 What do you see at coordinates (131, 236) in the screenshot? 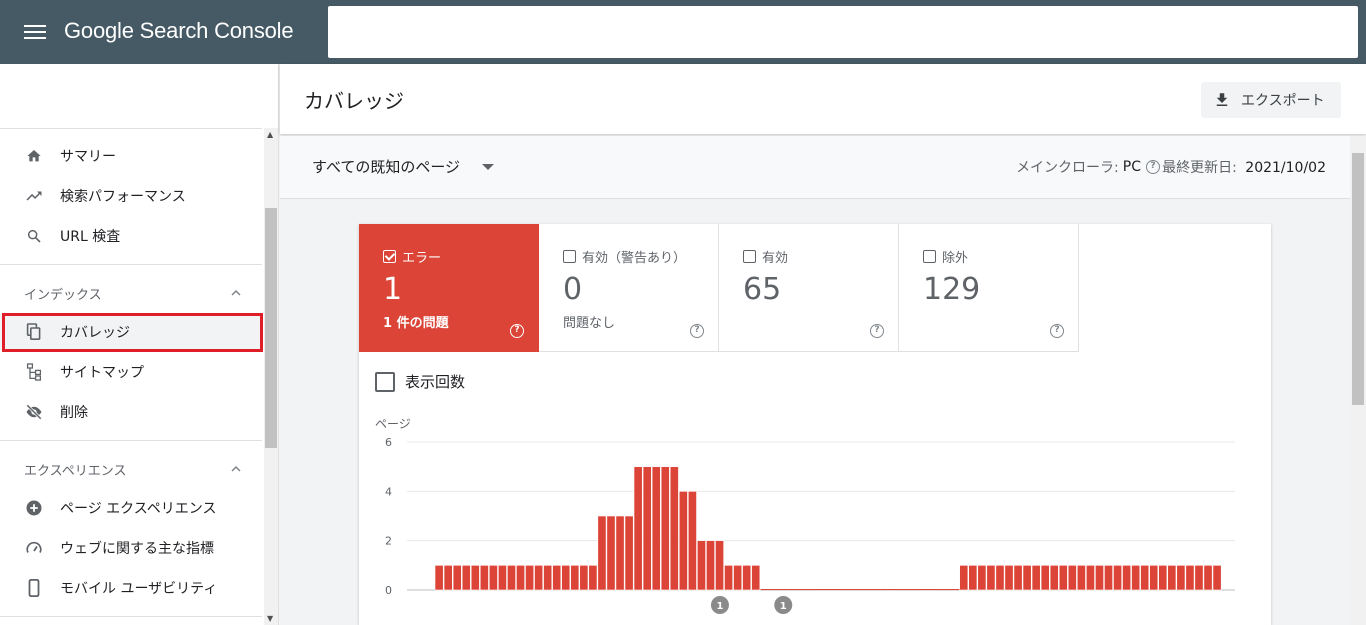
I see `sidebar-item-url-inspection: URL 検査` at bounding box center [131, 236].